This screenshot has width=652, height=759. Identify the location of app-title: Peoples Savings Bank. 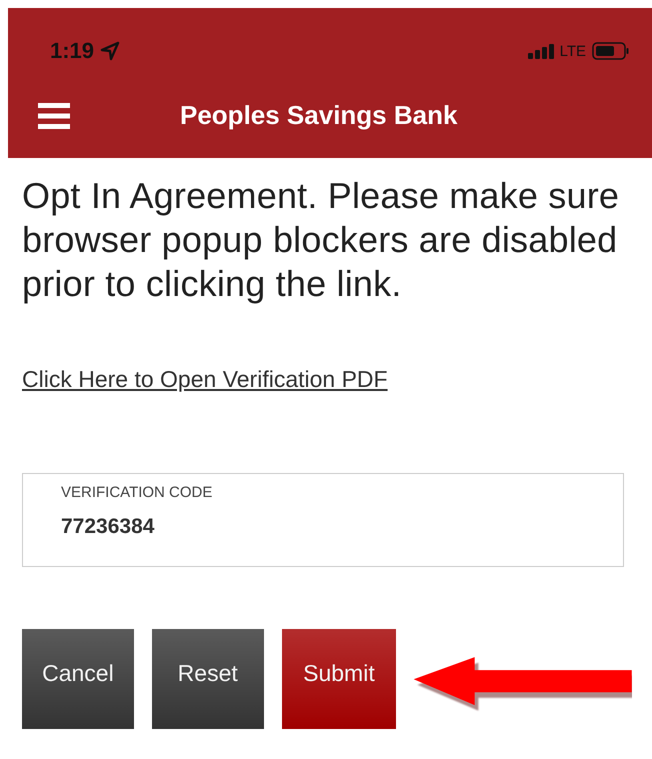
(319, 115).